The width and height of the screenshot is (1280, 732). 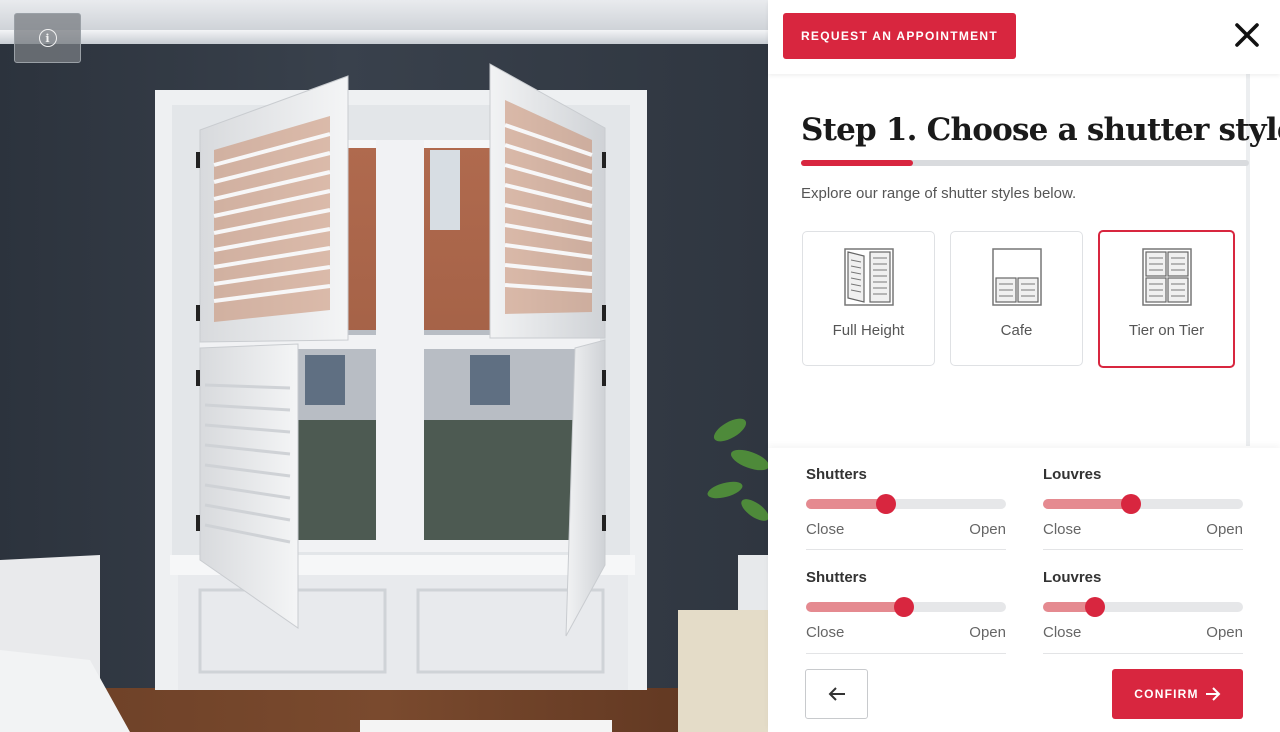 What do you see at coordinates (868, 330) in the screenshot?
I see `style-option-label: Full Height` at bounding box center [868, 330].